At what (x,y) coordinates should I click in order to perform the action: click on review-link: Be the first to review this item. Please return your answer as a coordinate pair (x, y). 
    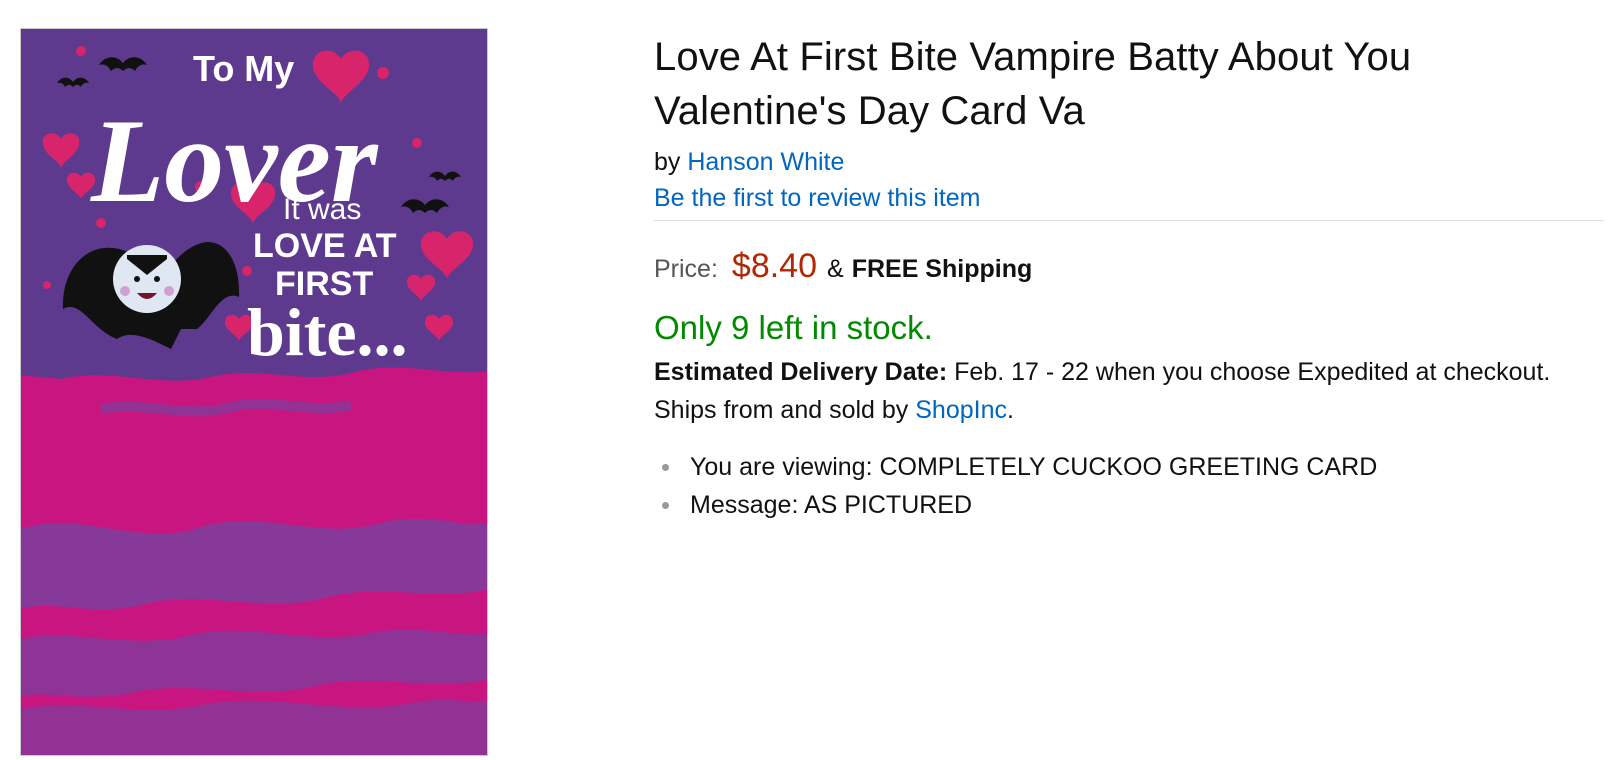
    Looking at the image, I should click on (817, 198).